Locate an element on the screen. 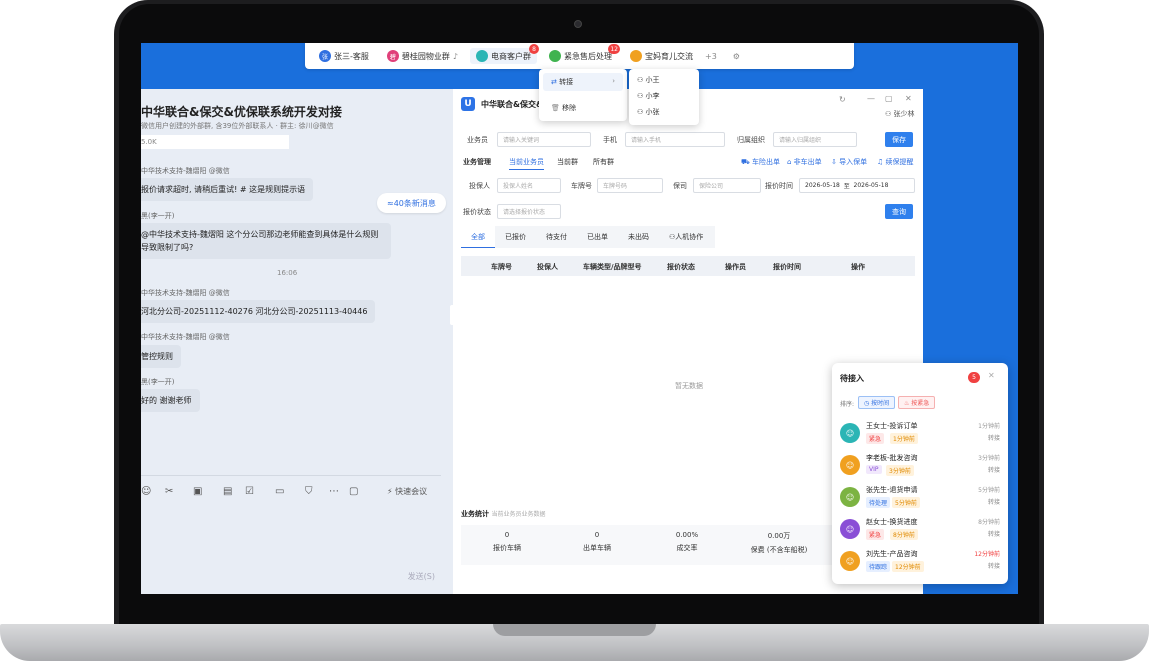 The height and width of the screenshot is (661, 1149). quick-meeting-label: 快速会议 is located at coordinates (411, 491).